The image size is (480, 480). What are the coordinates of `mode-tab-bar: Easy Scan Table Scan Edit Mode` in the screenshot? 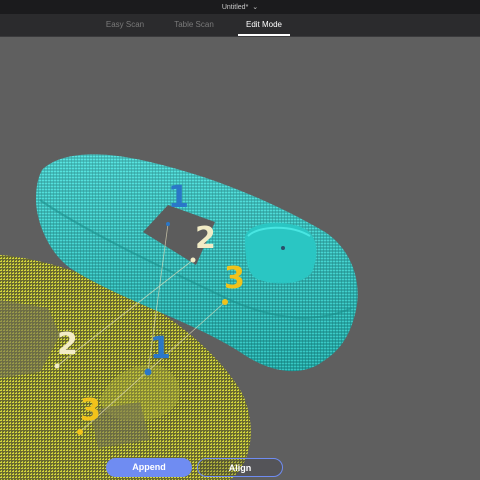 It's located at (240, 25).